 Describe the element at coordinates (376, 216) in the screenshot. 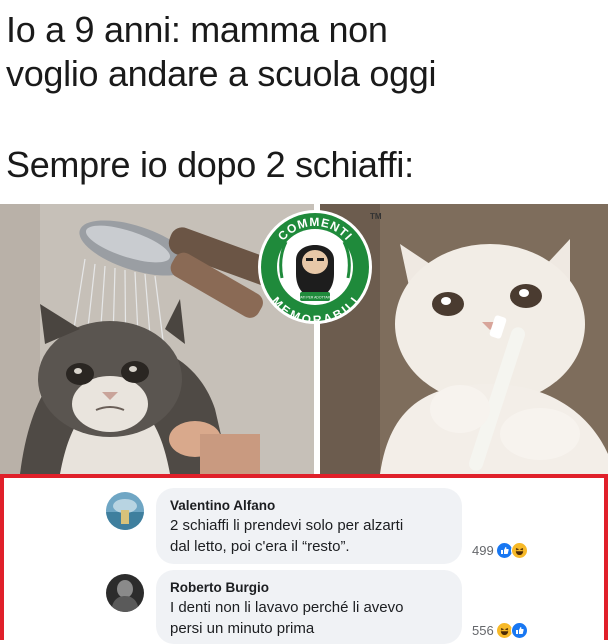

I see `trademark-label: TM` at that location.